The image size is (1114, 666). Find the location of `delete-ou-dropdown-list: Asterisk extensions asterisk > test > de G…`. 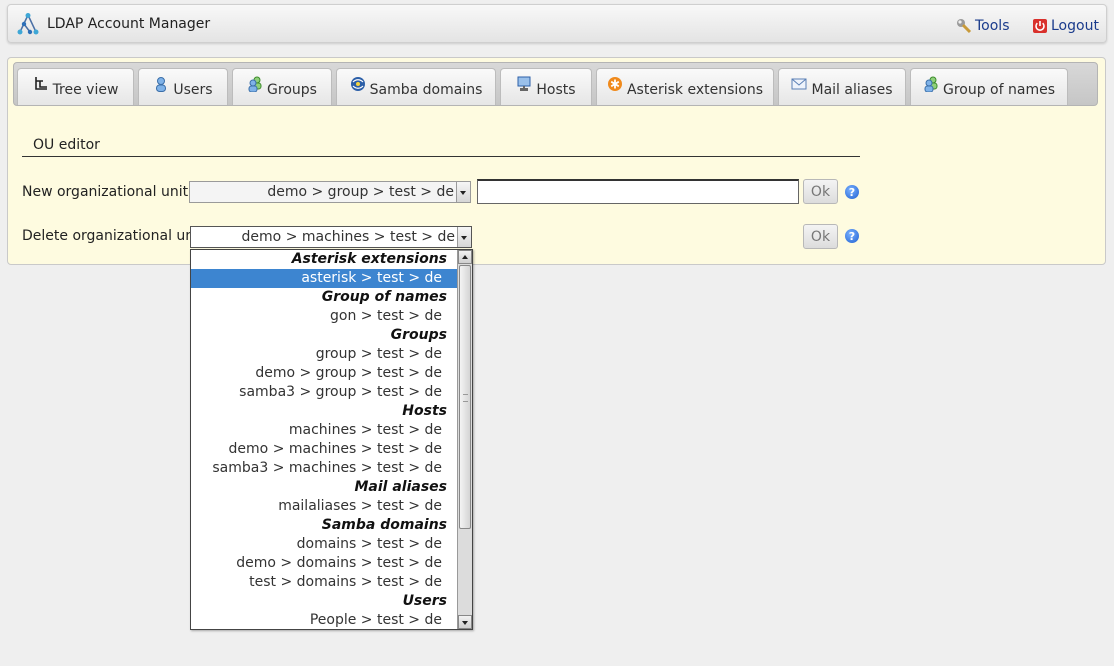

delete-ou-dropdown-list: Asterisk extensions asterisk > test > de G… is located at coordinates (331, 439).